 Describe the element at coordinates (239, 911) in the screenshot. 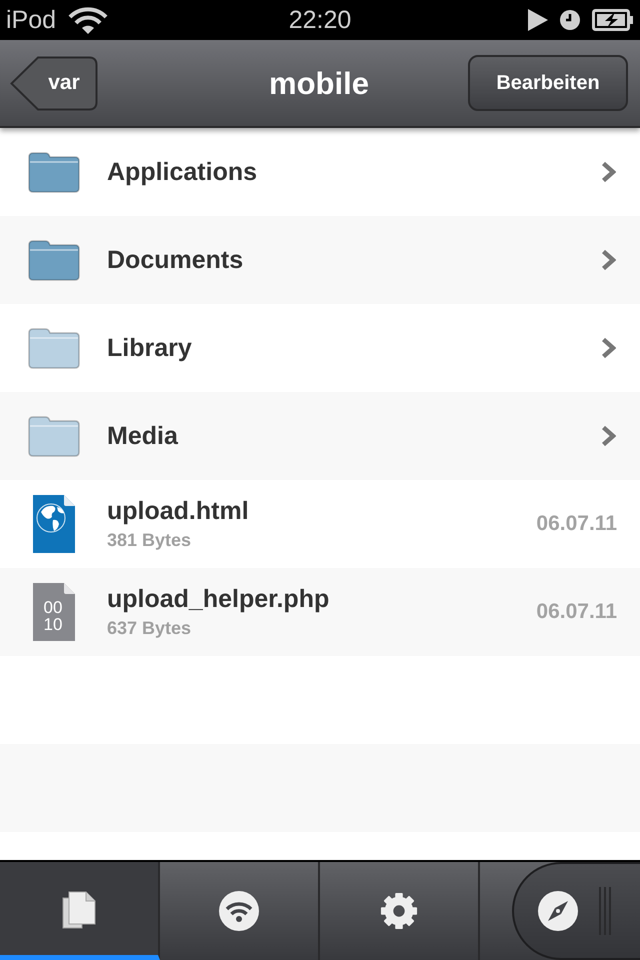

I see `wifi-icon` at that location.